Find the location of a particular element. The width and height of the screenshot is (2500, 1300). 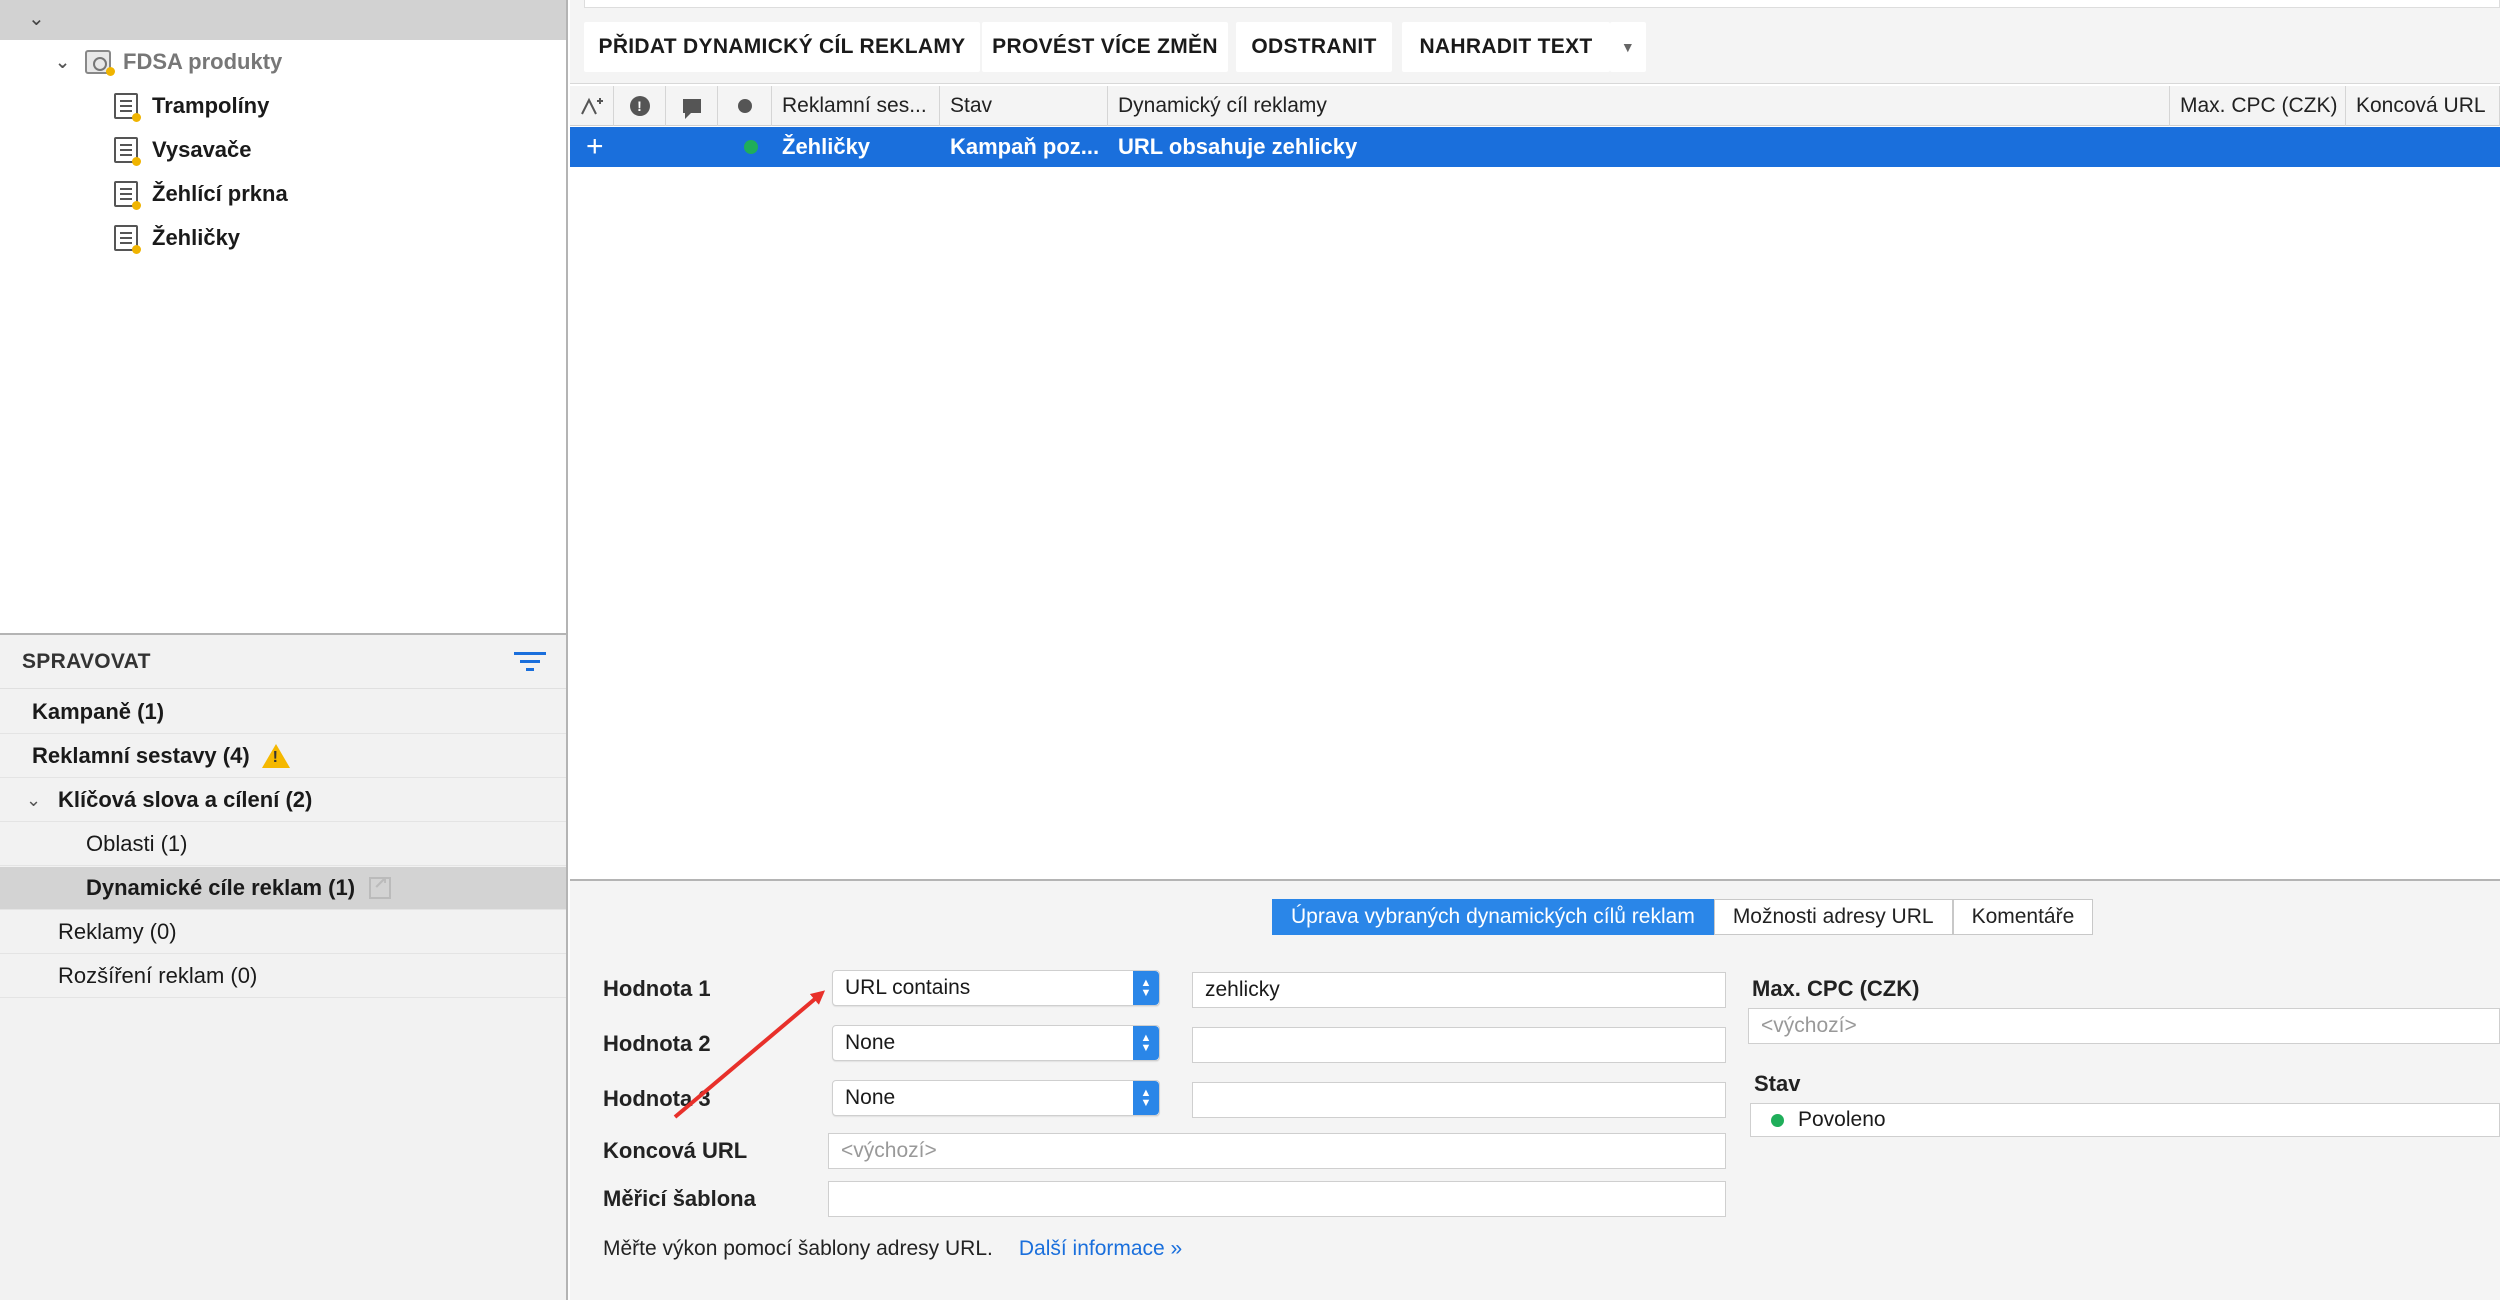

max-cpc-label: Max. CPC (CZK) is located at coordinates (1836, 988).